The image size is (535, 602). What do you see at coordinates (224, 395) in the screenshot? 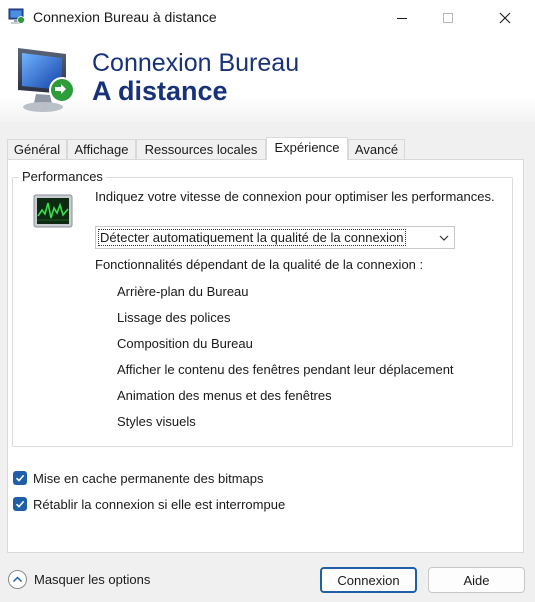
I see `feature-menu-window-animation: Animation des menus et des fenêtres` at bounding box center [224, 395].